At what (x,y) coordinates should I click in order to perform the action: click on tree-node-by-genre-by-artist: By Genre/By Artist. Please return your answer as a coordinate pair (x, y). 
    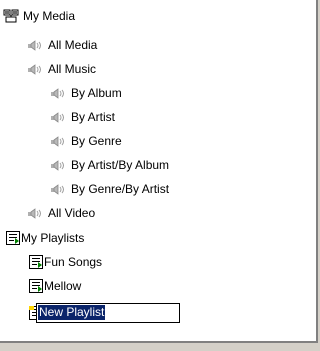
    Looking at the image, I should click on (109, 189).